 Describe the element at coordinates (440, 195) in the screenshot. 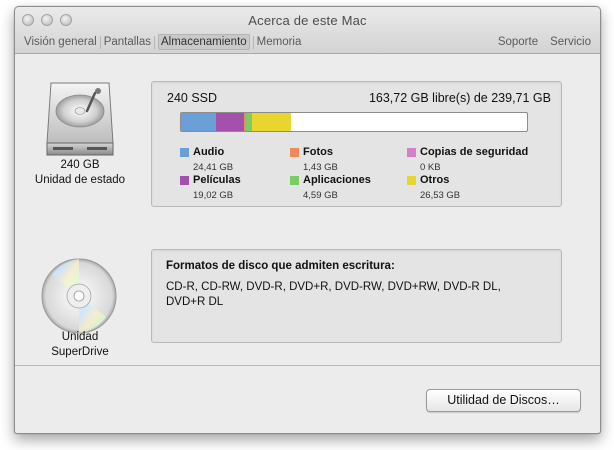

I see `legend-size: 26,53 GB` at that location.